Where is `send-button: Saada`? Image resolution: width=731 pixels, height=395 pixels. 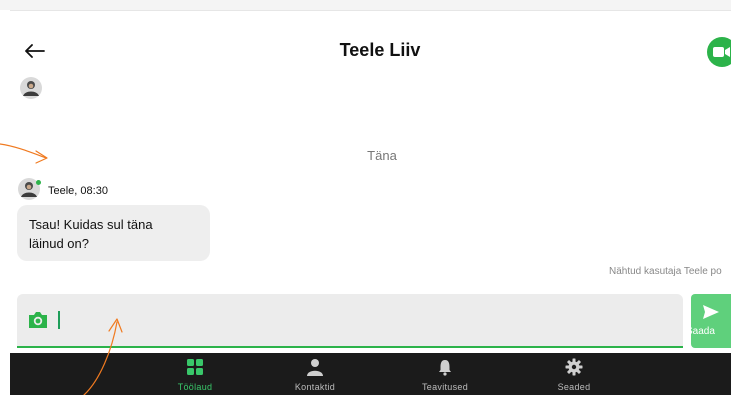 send-button: Saada is located at coordinates (708, 321).